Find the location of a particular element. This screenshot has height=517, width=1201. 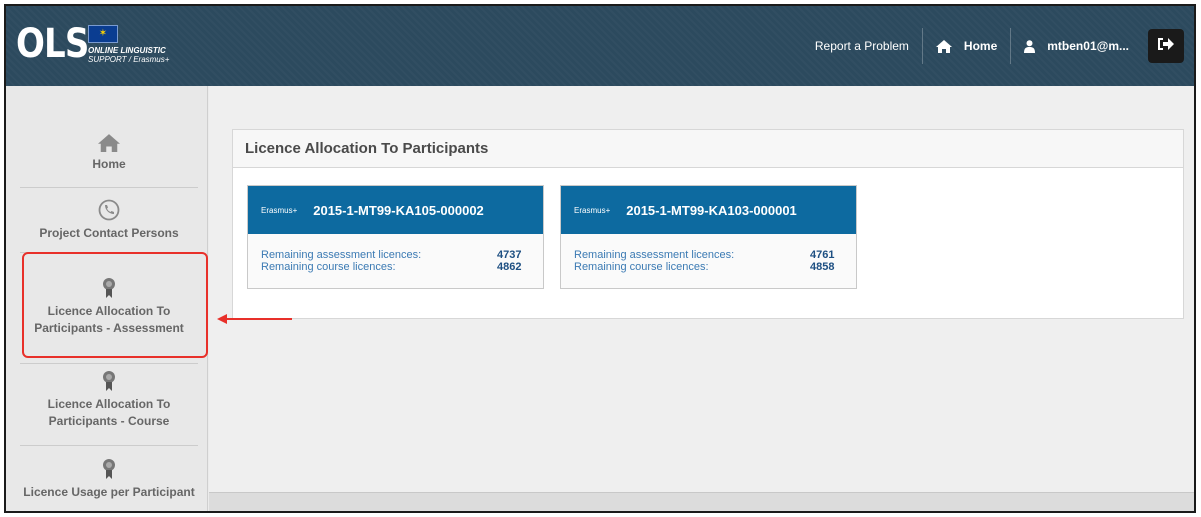

project-code: 2015-1-MT99-KA105-000002 is located at coordinates (398, 210).